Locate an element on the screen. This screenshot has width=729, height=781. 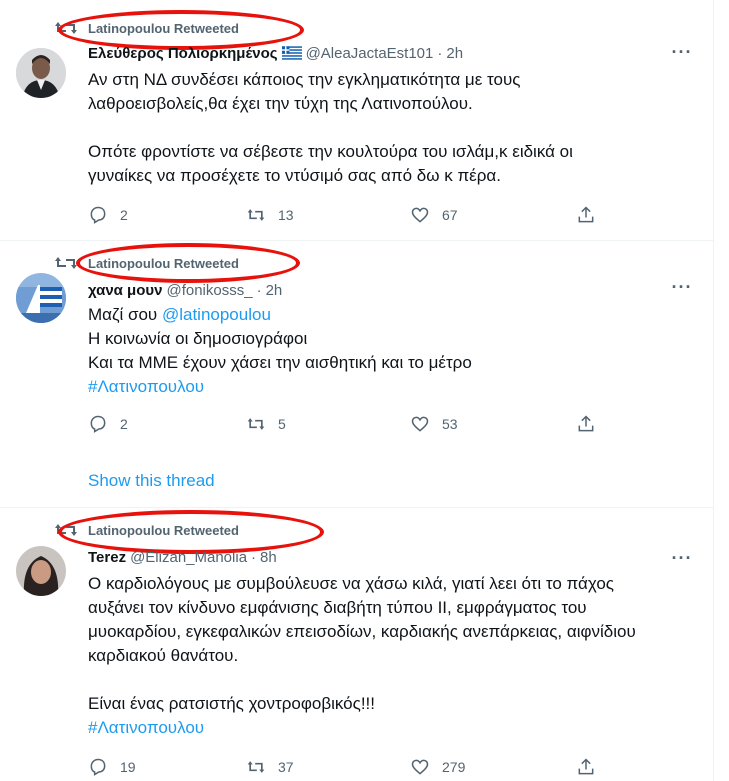
tweet-header: Terez @Elizah_Manolia · 8h is located at coordinates (182, 557).